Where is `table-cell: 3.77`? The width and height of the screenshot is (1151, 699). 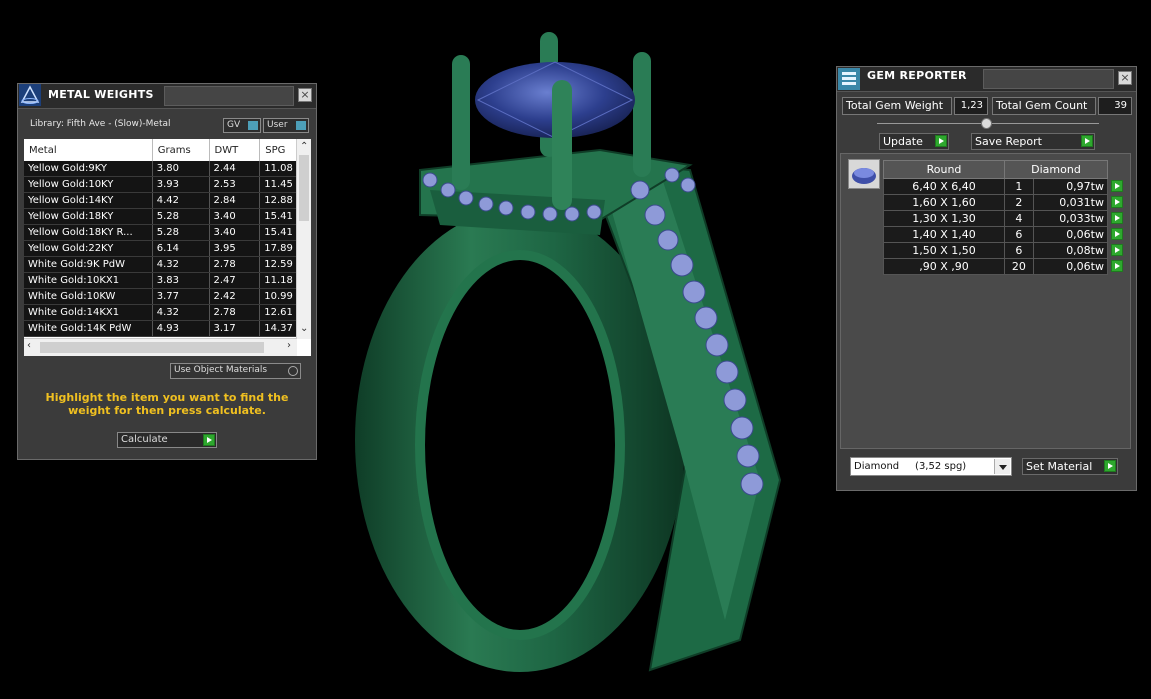 table-cell: 3.77 is located at coordinates (181, 296).